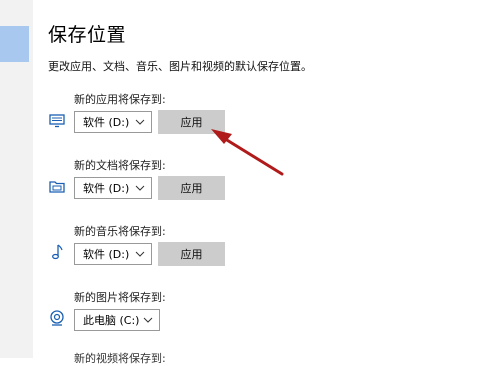 The image size is (500, 366). I want to click on music-drive-dropdown: 软件 (D:), so click(113, 254).